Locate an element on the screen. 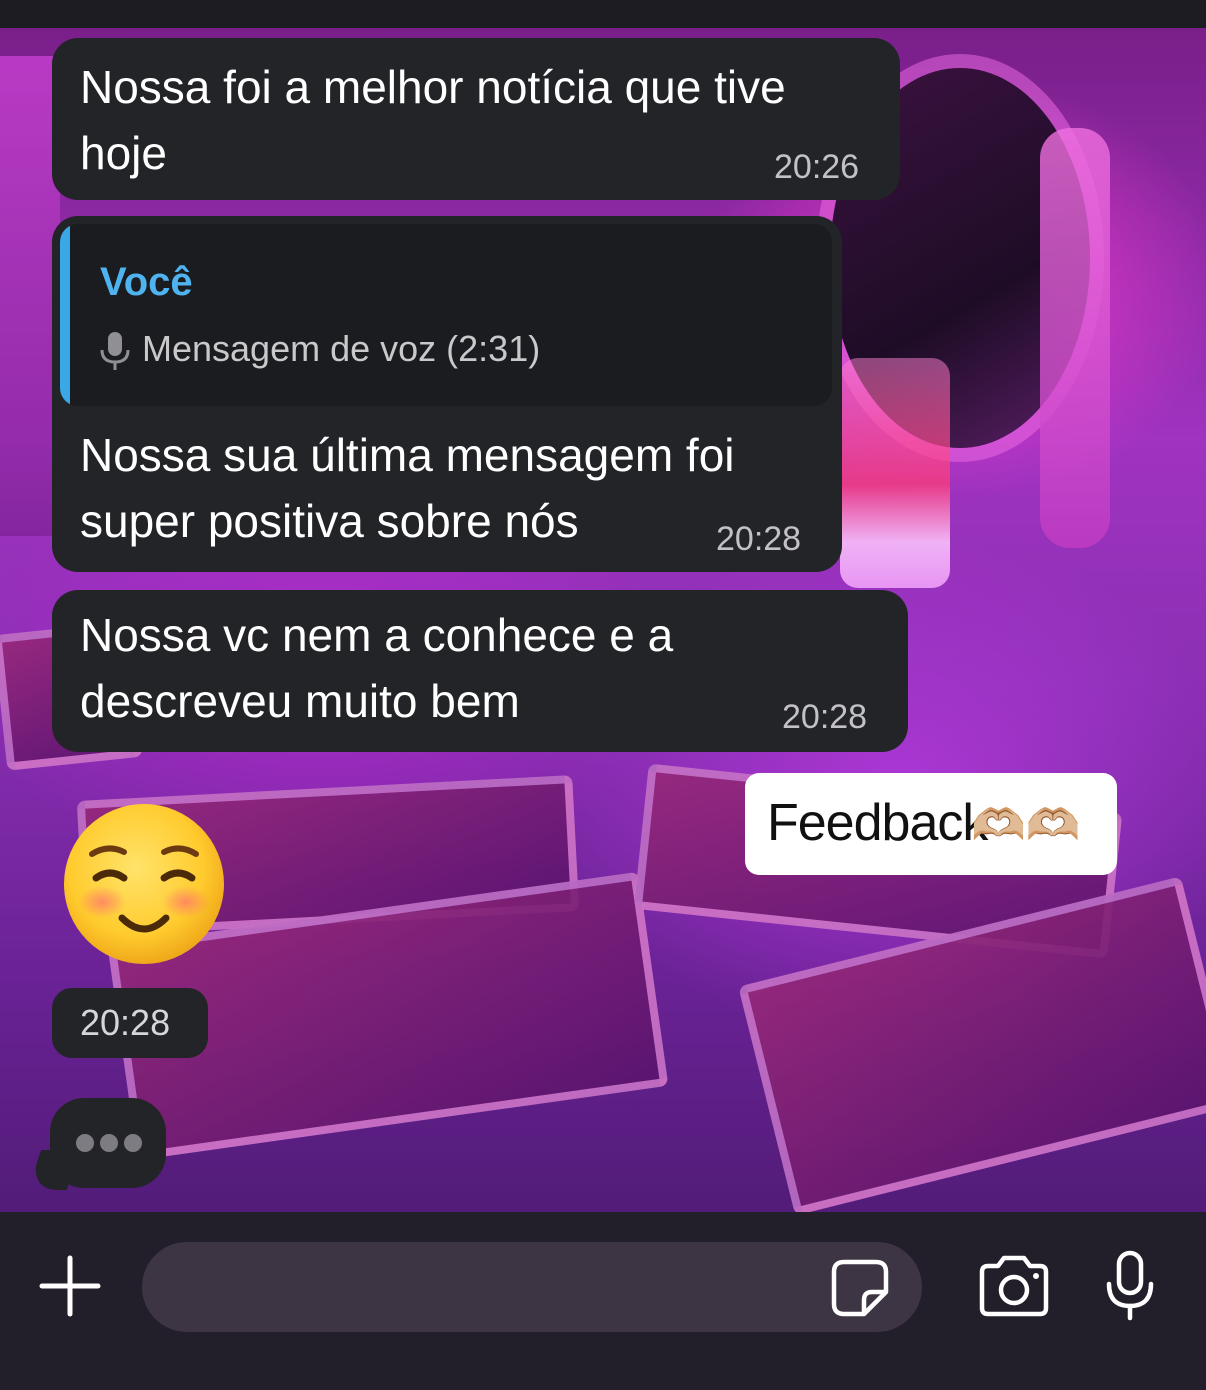  message-input is located at coordinates (532, 1287).